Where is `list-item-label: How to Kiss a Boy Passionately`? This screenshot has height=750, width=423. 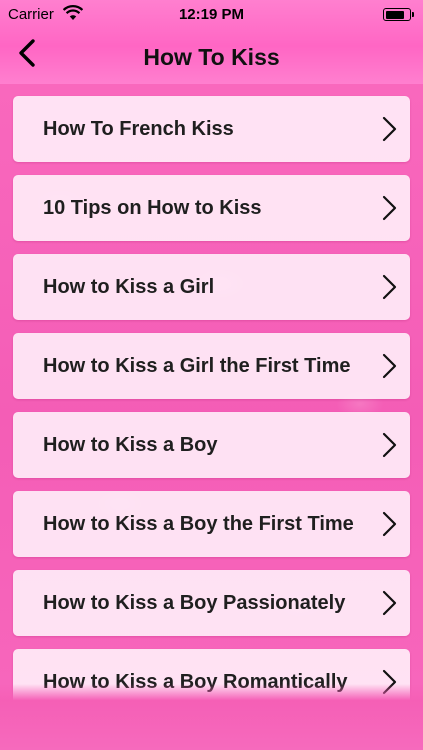 list-item-label: How to Kiss a Boy Passionately is located at coordinates (194, 603).